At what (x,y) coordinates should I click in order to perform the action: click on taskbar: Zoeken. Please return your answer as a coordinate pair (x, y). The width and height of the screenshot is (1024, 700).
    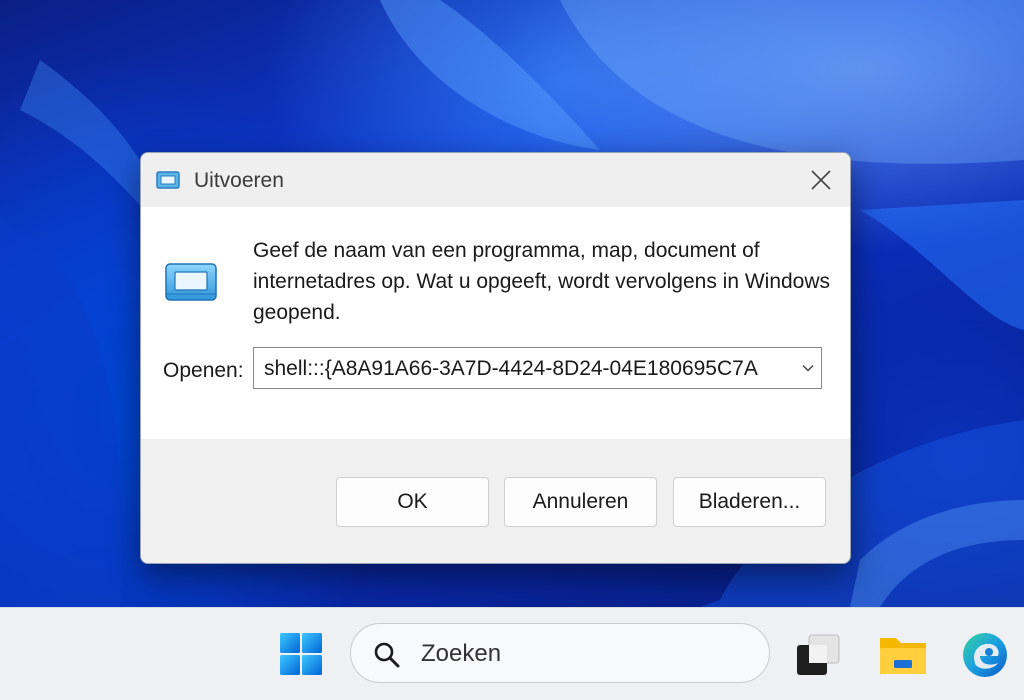
    Looking at the image, I should click on (512, 653).